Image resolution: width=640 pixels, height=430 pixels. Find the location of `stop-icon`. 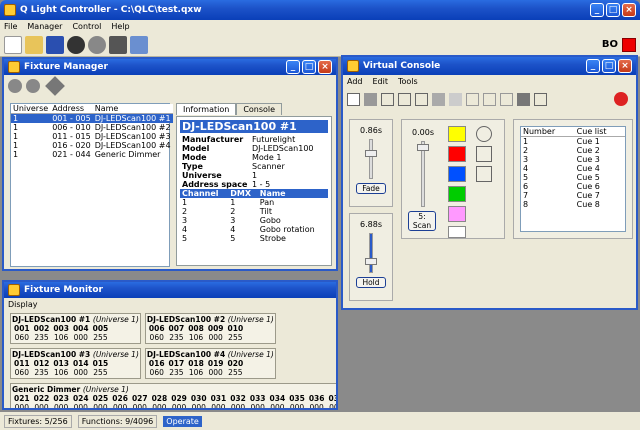

stop-icon is located at coordinates (621, 99).